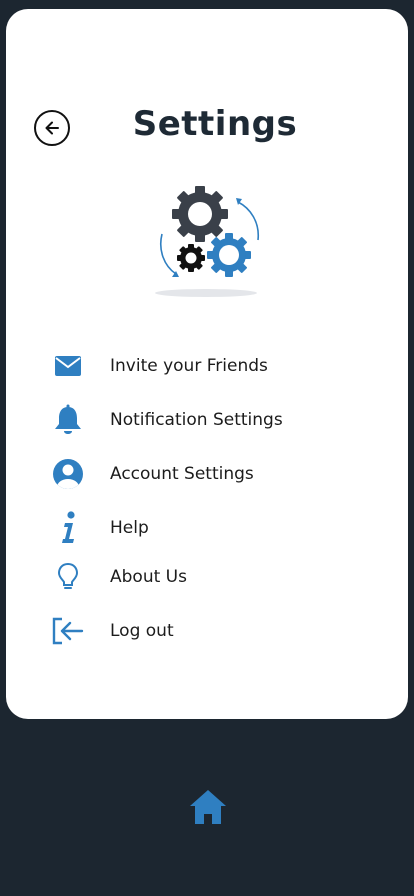 Image resolution: width=414 pixels, height=896 pixels. What do you see at coordinates (68, 631) in the screenshot?
I see `logout-icon` at bounding box center [68, 631].